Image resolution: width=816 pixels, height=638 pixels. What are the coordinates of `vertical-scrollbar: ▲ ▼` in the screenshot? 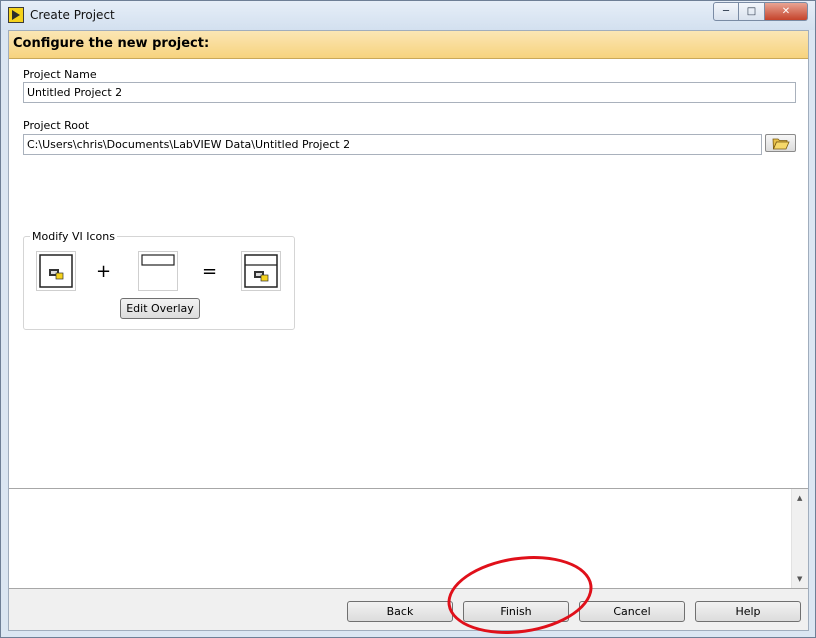 It's located at (799, 538).